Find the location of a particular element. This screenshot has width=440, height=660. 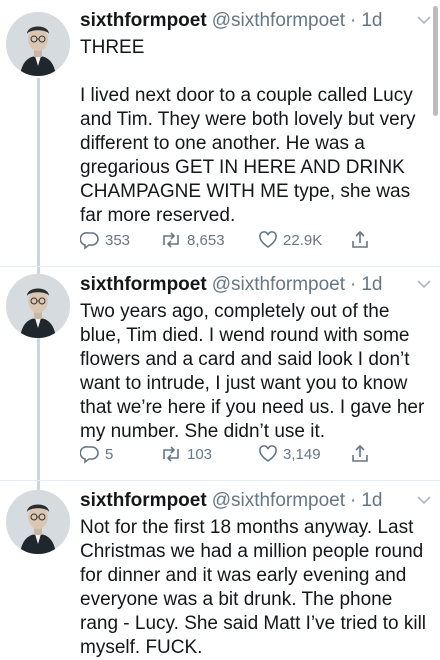

retweet-count: 103 is located at coordinates (200, 454).